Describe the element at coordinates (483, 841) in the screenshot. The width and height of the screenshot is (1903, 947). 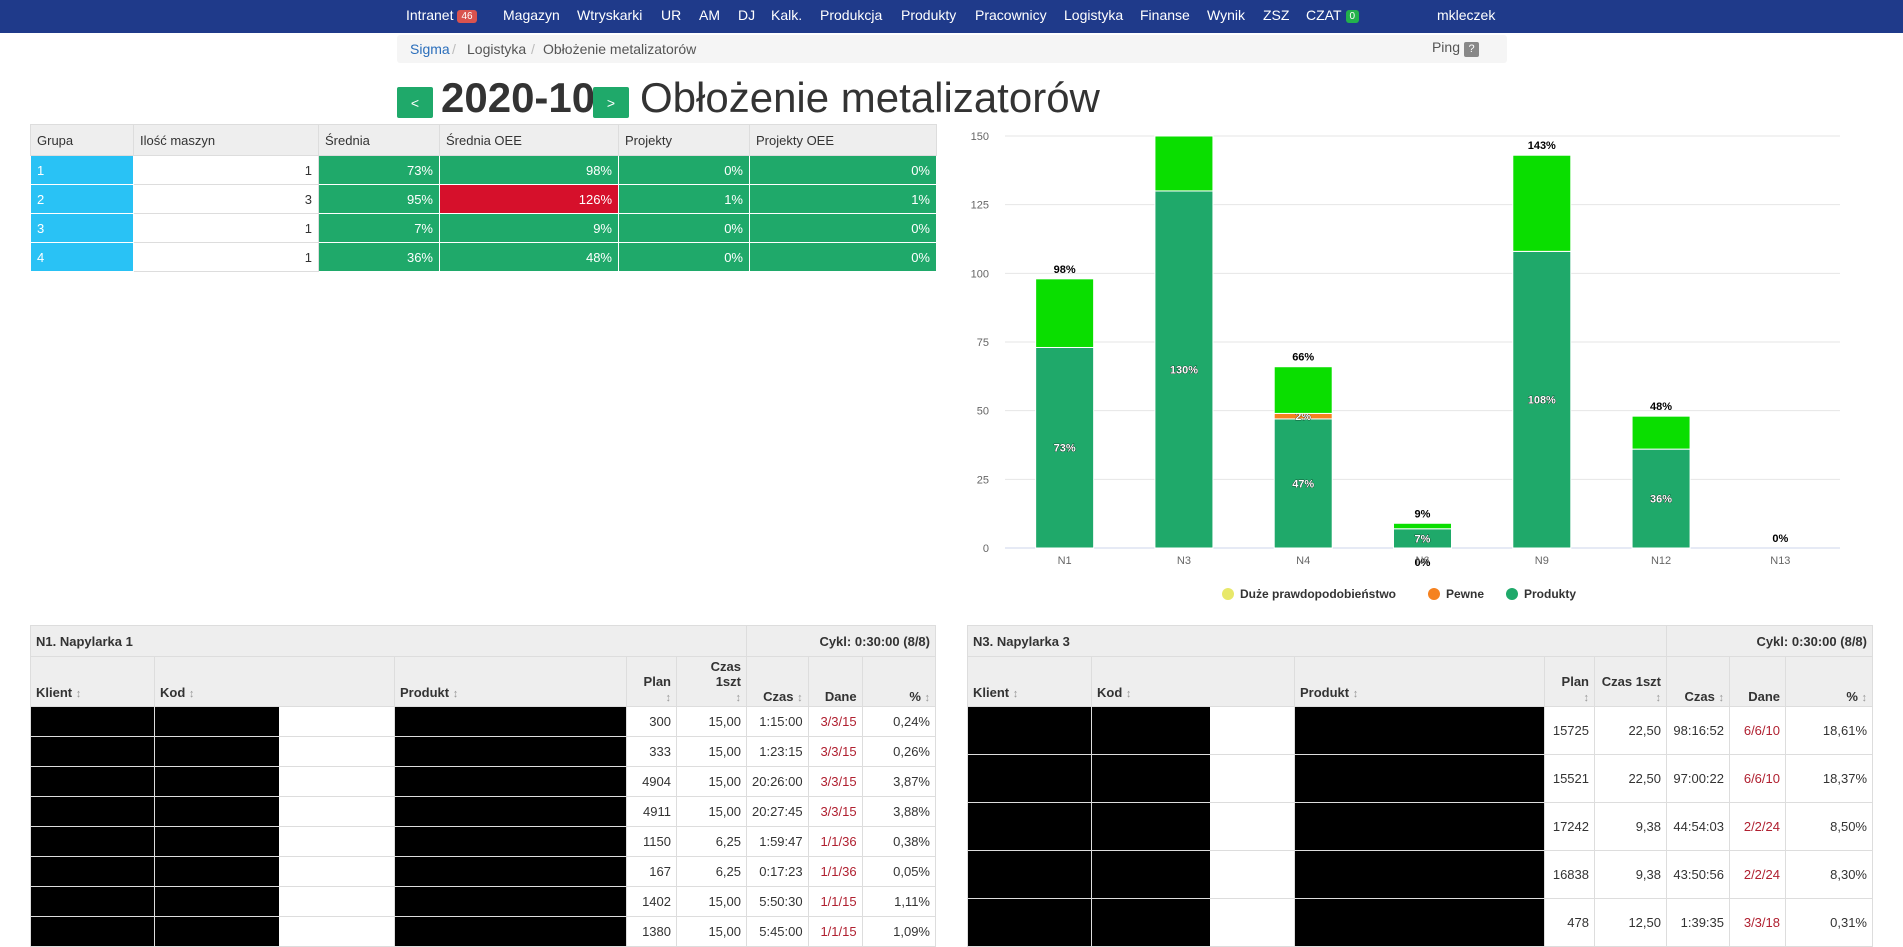
I see `table-row: 1150 6,25 1:59:47 1/1/36 0,38%` at that location.